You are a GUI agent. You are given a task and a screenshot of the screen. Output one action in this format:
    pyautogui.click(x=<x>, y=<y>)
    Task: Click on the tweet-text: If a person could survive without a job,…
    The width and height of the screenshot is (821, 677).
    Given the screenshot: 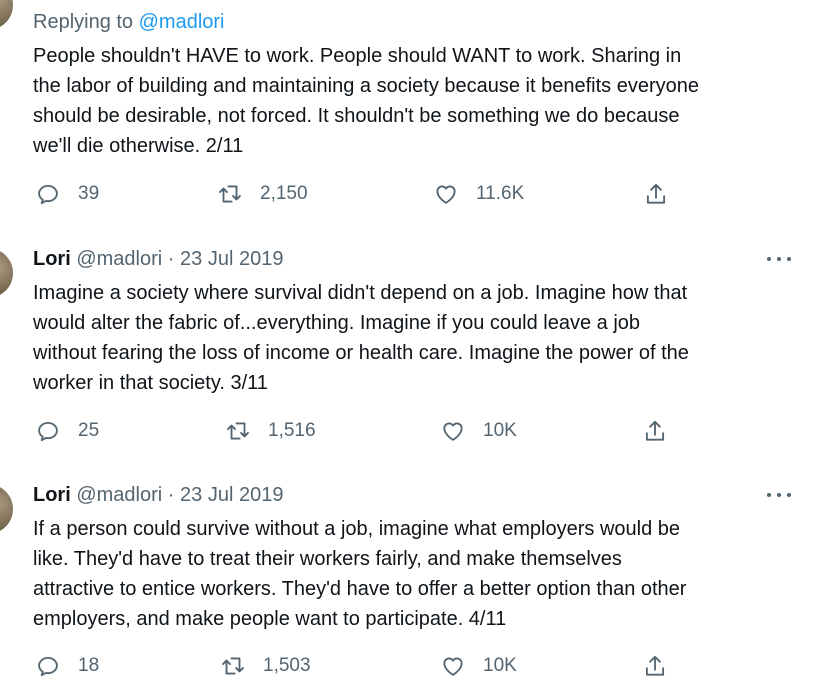 What is the action you would take?
    pyautogui.click(x=360, y=574)
    